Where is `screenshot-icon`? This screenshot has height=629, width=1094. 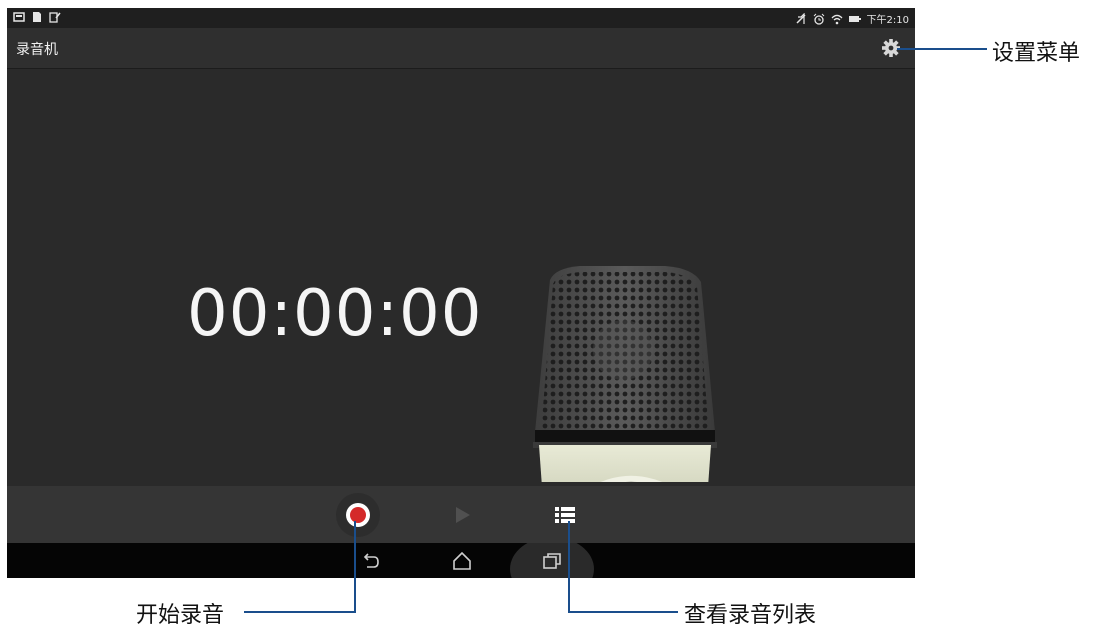 screenshot-icon is located at coordinates (19, 17).